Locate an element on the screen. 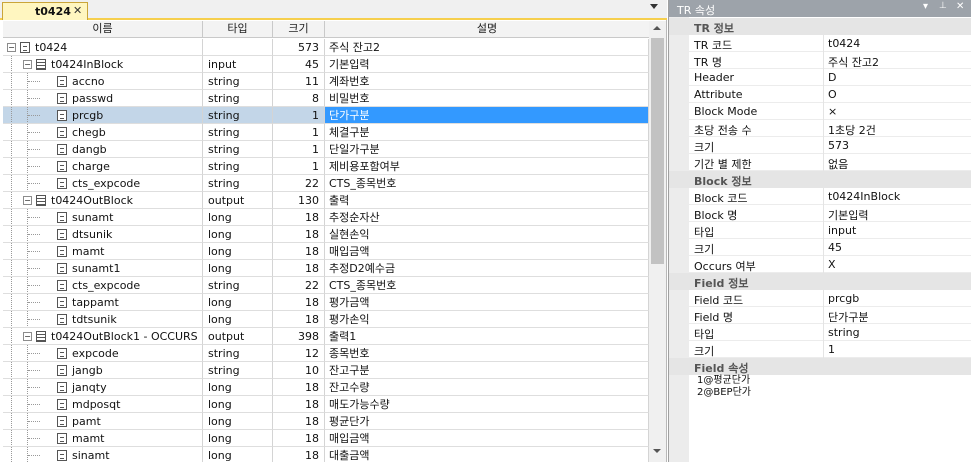 This screenshot has height=462, width=971. panel-close-icon: ✕ is located at coordinates (960, 6).